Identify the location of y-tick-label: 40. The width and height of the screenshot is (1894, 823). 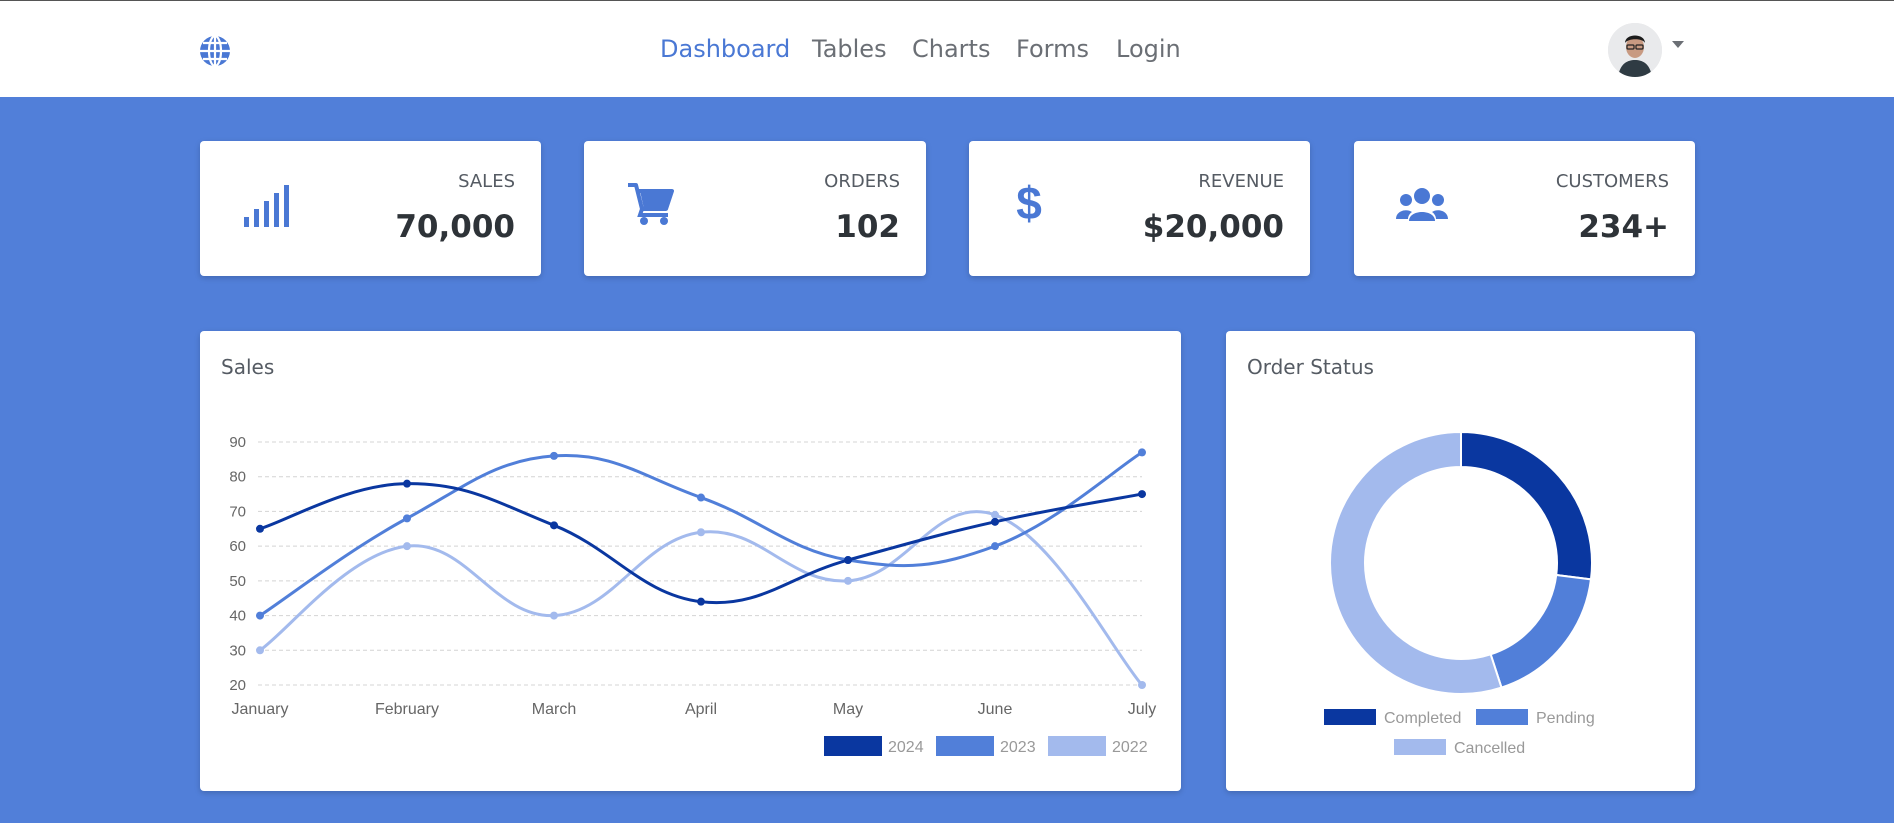
(237, 616).